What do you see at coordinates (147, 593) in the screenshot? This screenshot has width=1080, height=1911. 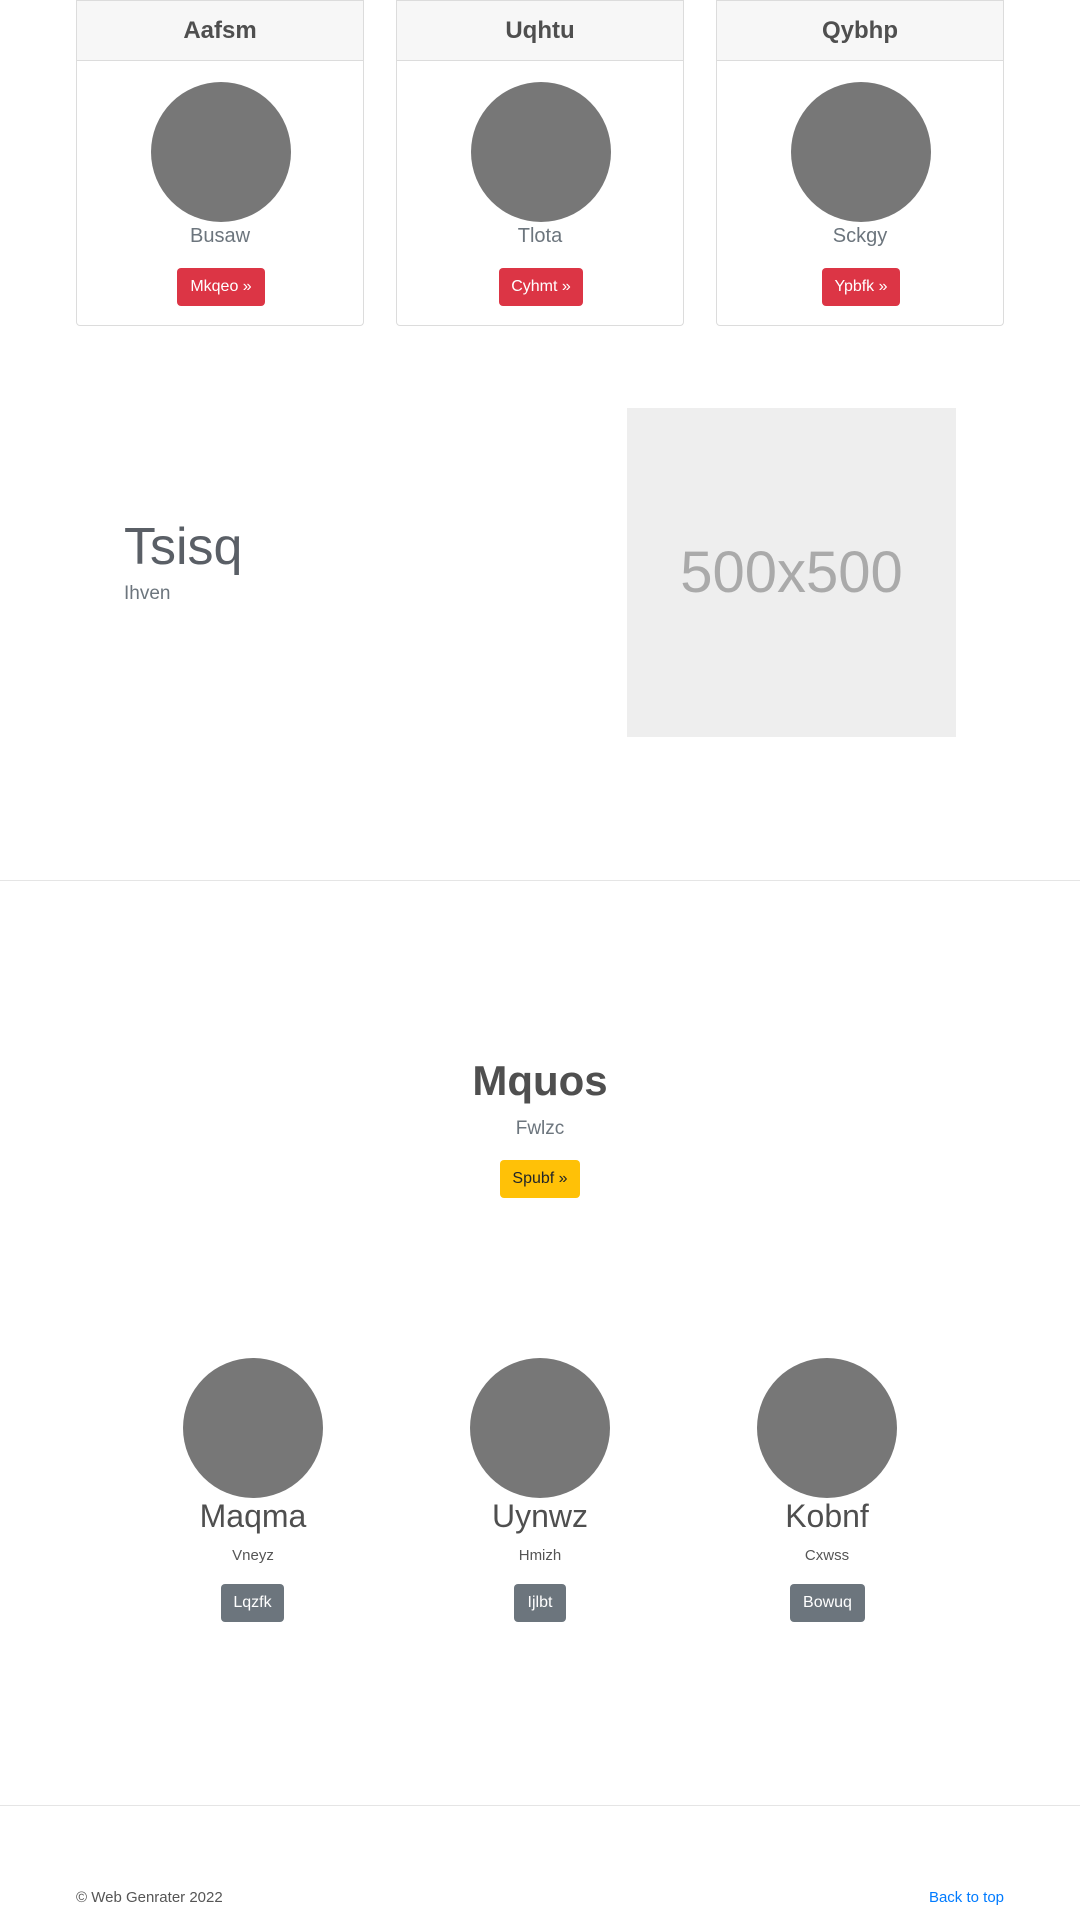 I see `feature-subheading: Ihven` at bounding box center [147, 593].